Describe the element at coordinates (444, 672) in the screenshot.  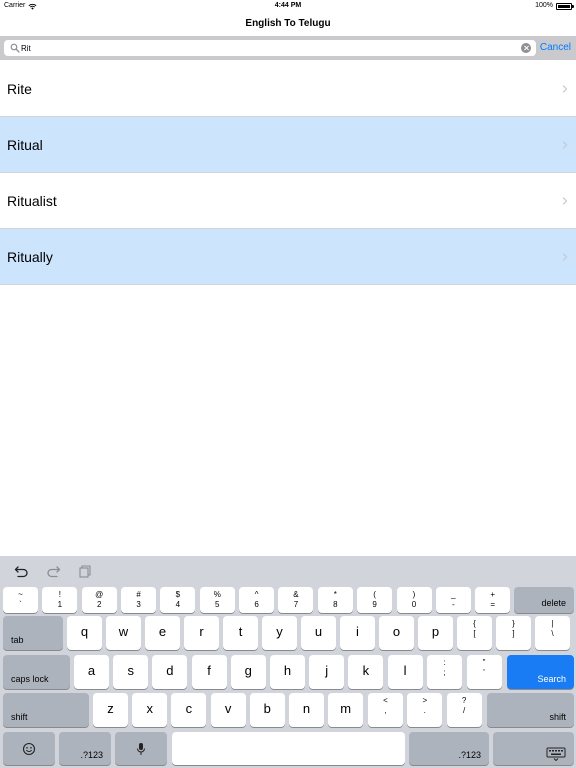
I see `key-punct-0: :;` at that location.